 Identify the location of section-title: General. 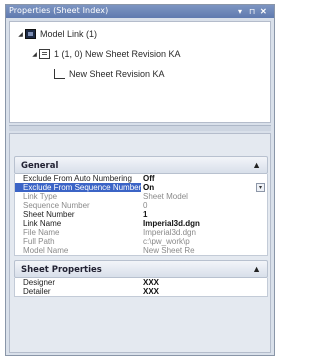
(40, 166).